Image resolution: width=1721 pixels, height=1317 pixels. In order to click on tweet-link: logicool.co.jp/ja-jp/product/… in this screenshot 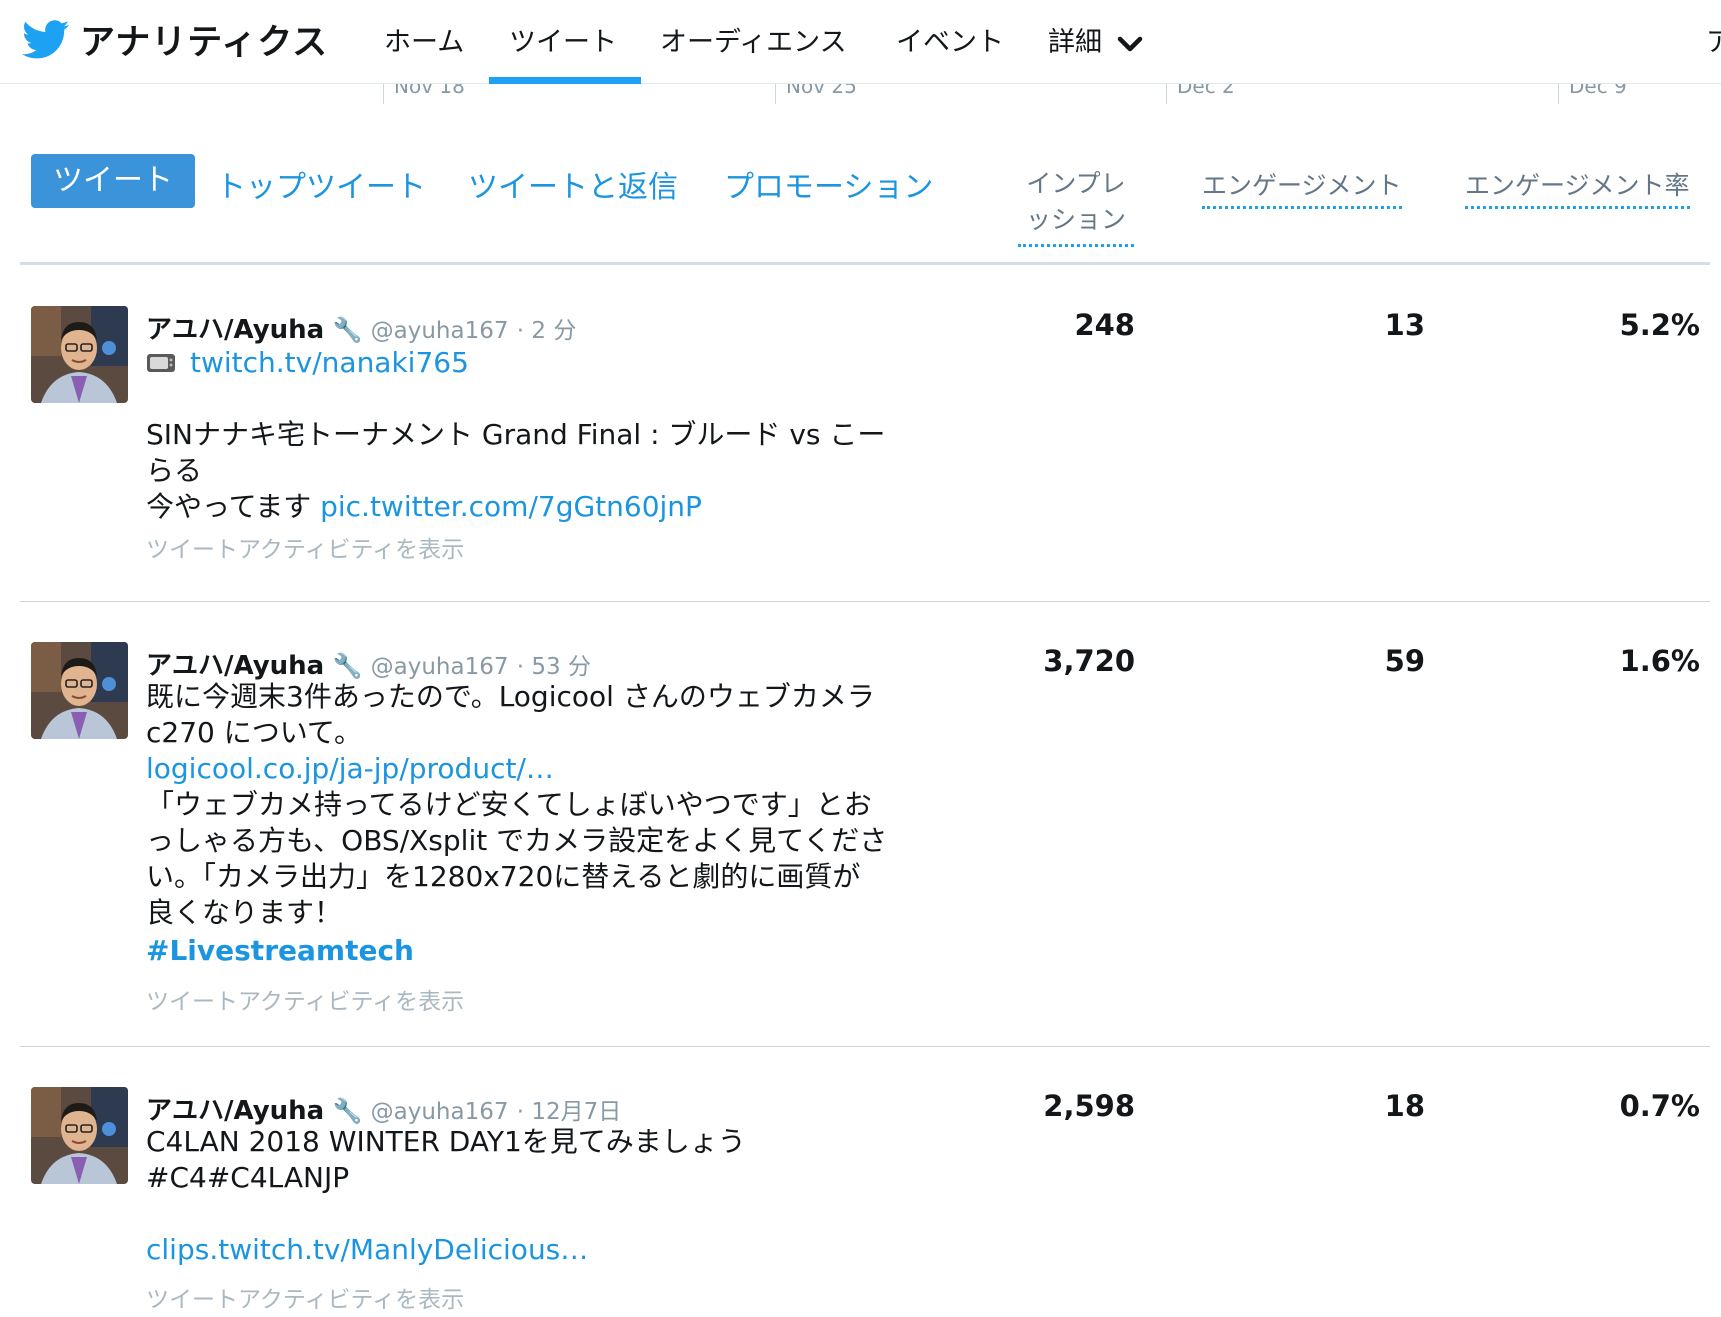, I will do `click(350, 768)`.